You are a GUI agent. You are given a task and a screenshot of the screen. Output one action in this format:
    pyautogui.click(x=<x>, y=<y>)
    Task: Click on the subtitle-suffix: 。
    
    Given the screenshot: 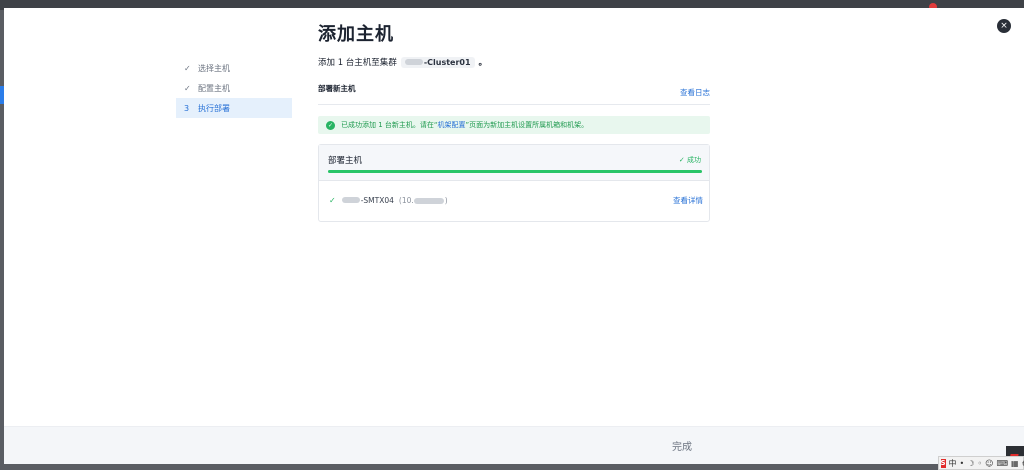 What is the action you would take?
    pyautogui.click(x=483, y=63)
    